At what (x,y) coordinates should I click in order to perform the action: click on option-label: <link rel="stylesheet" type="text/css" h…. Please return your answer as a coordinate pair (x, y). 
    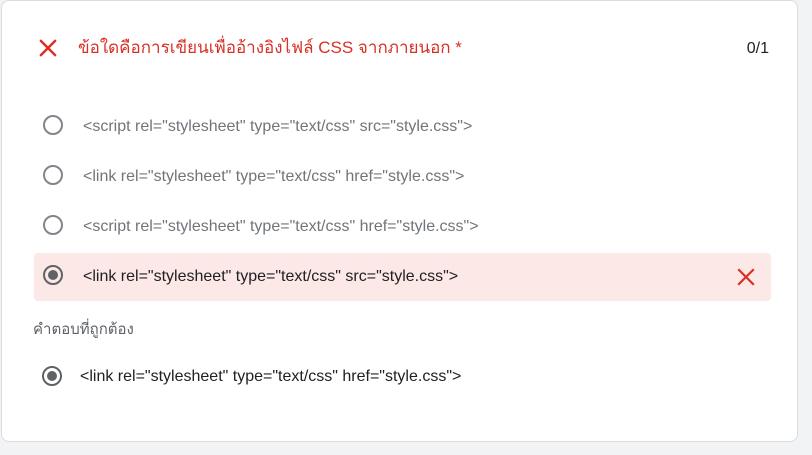
    Looking at the image, I should click on (274, 176).